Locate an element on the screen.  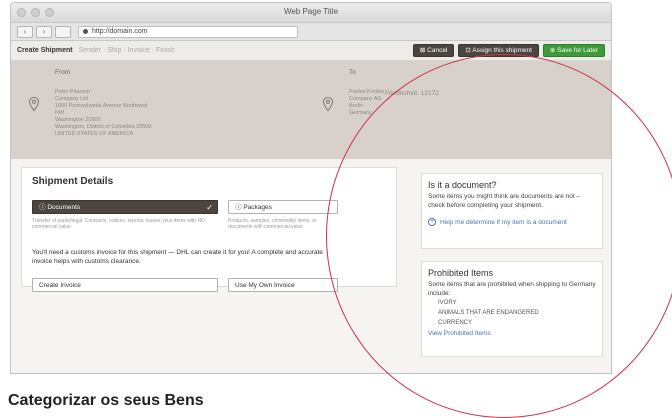
documents-option: ⓘ Documents ✓ is located at coordinates (125, 207).